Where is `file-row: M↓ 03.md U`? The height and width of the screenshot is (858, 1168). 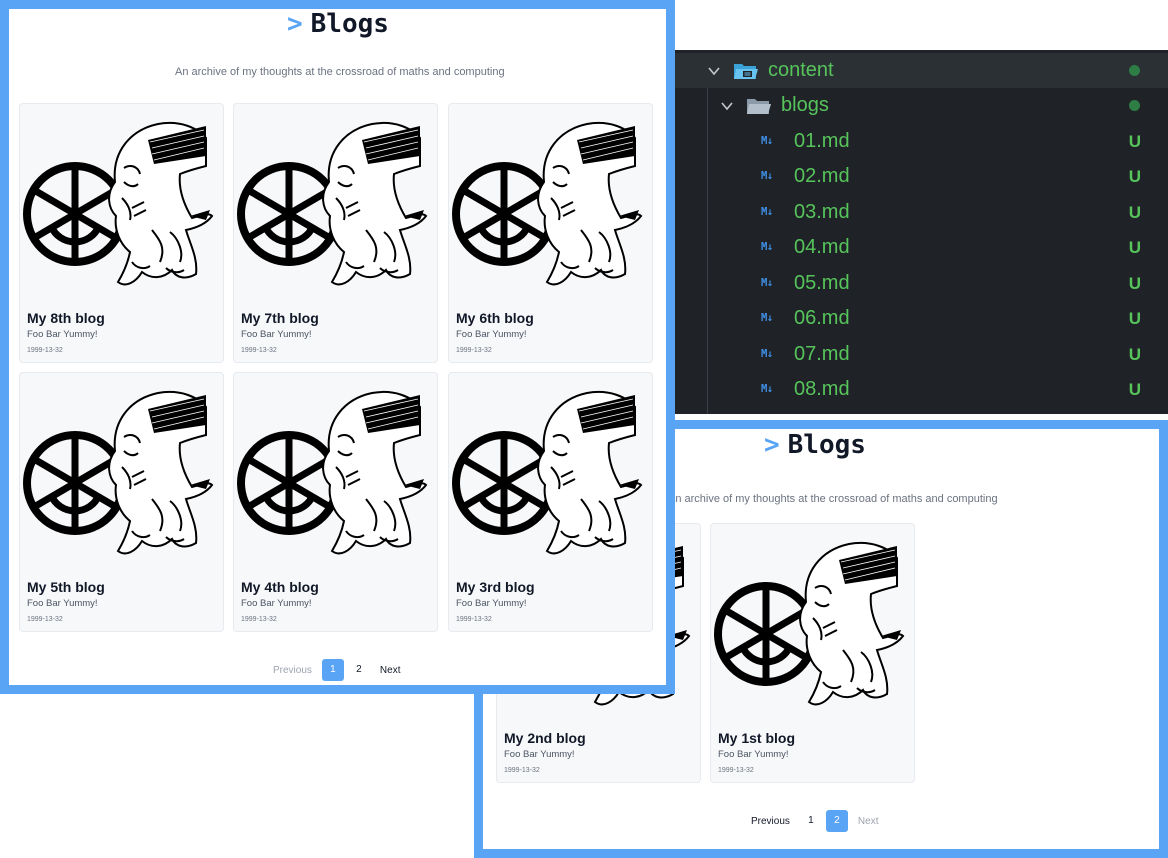 file-row: M↓ 03.md U is located at coordinates (921, 212).